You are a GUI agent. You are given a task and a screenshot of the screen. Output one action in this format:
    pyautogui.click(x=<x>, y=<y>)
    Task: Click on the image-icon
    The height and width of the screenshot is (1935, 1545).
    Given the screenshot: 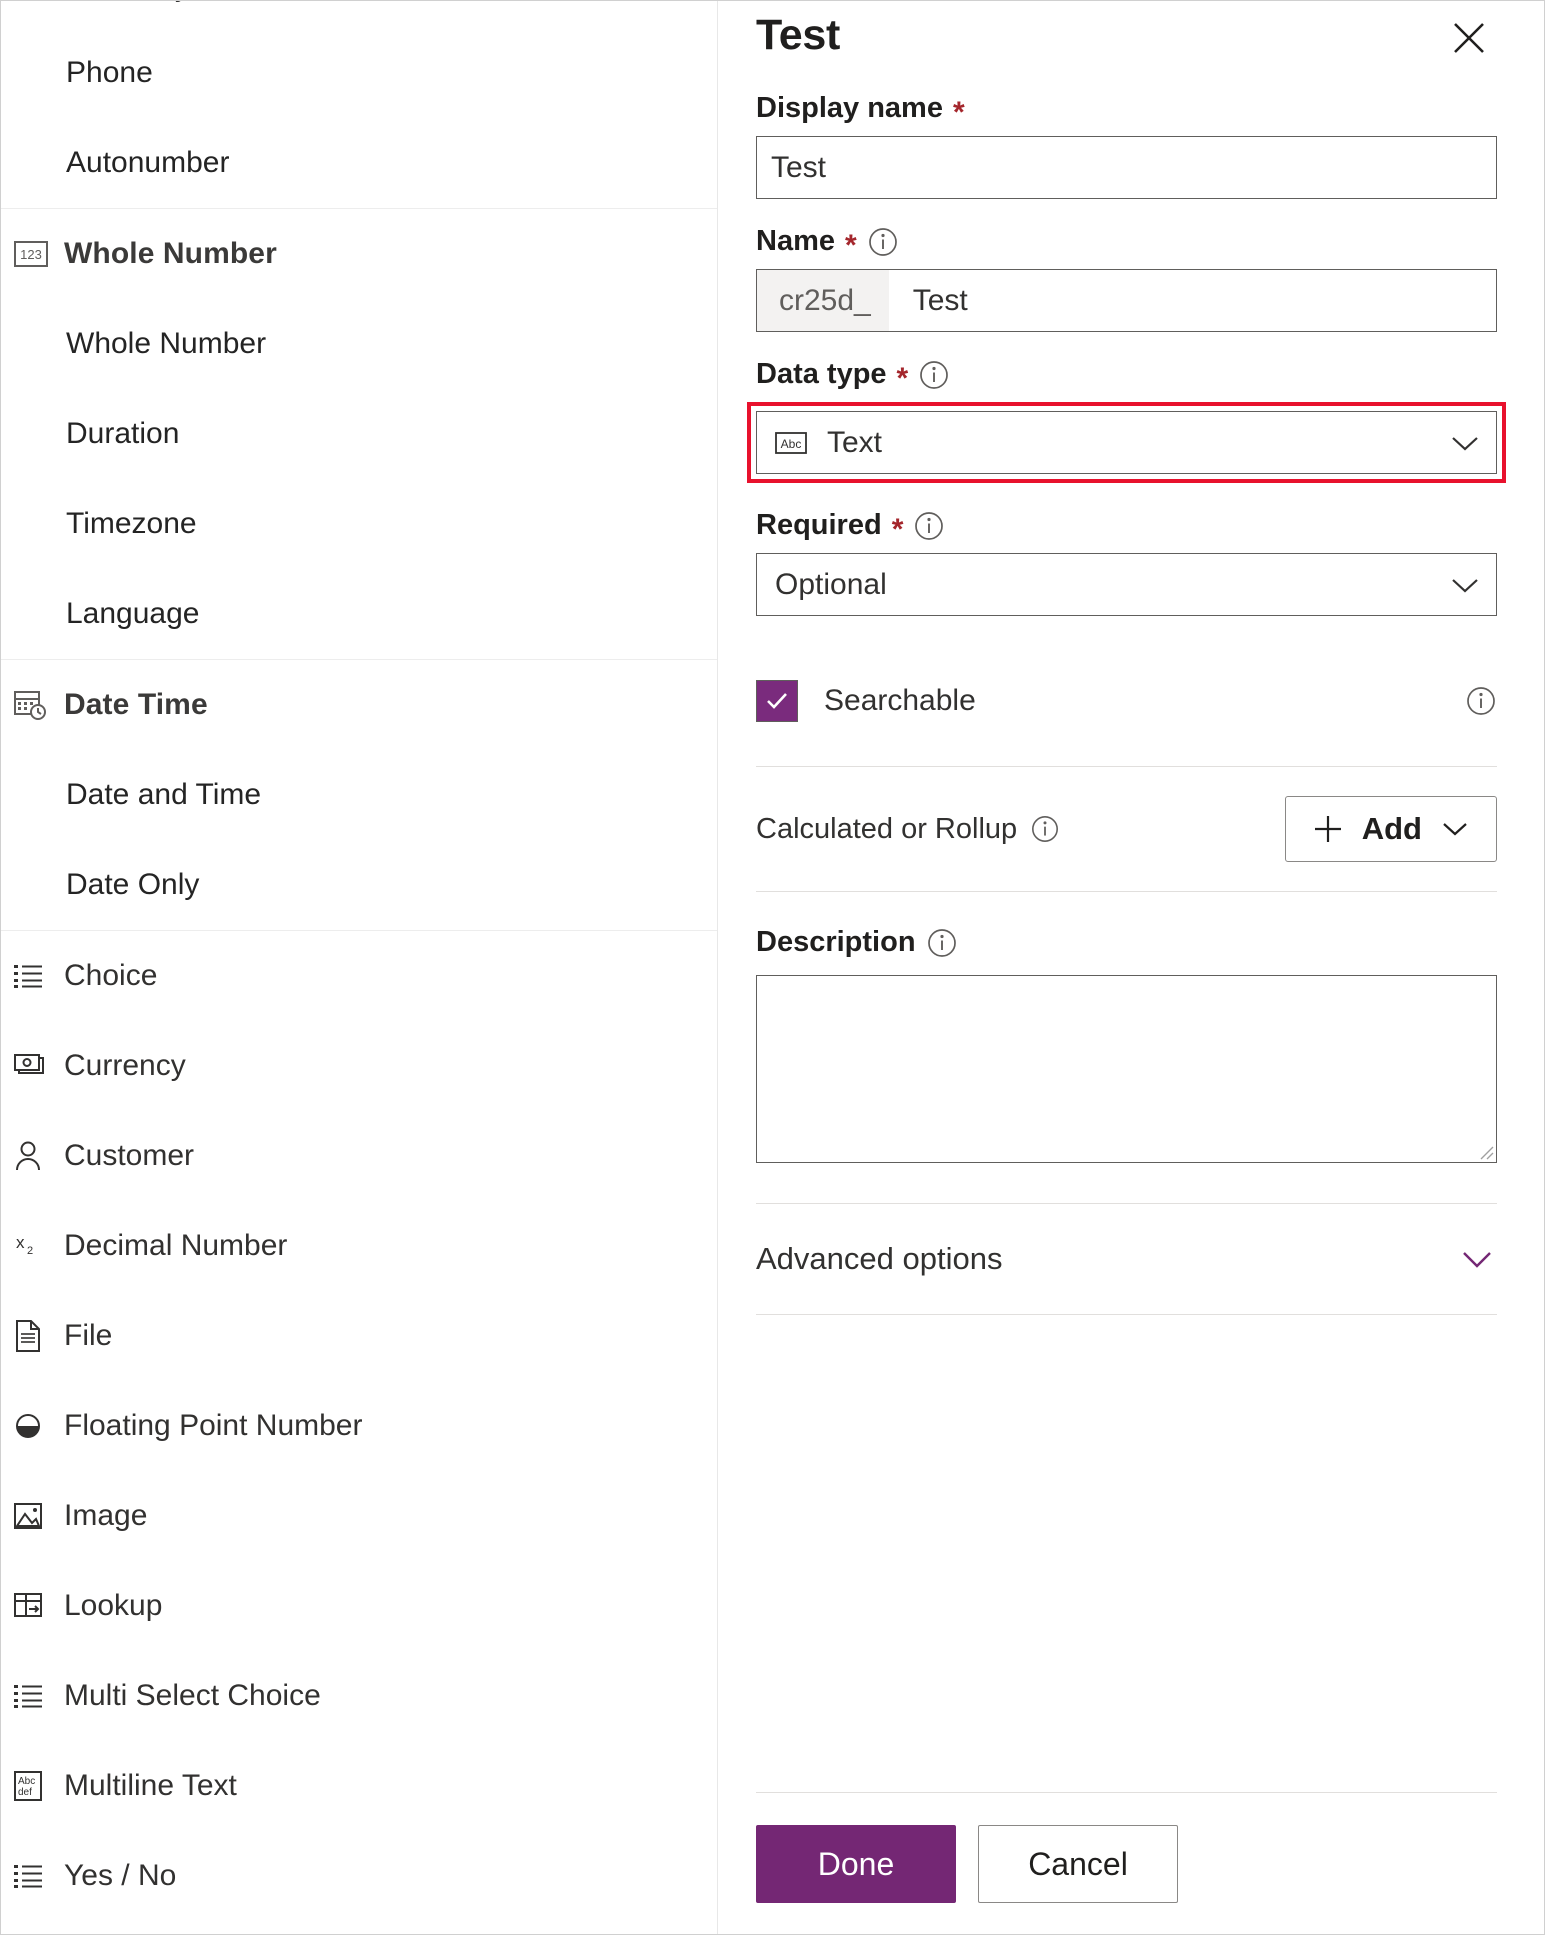 What is the action you would take?
    pyautogui.click(x=37, y=1516)
    